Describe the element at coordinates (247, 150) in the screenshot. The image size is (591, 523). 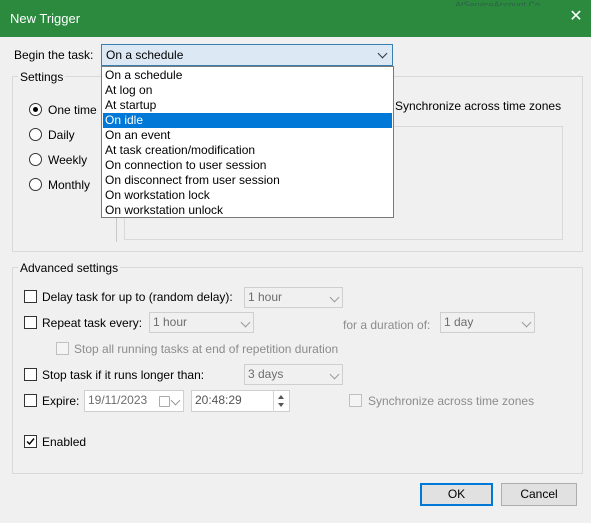
I see `dropdown-option: At task creation/modification` at that location.